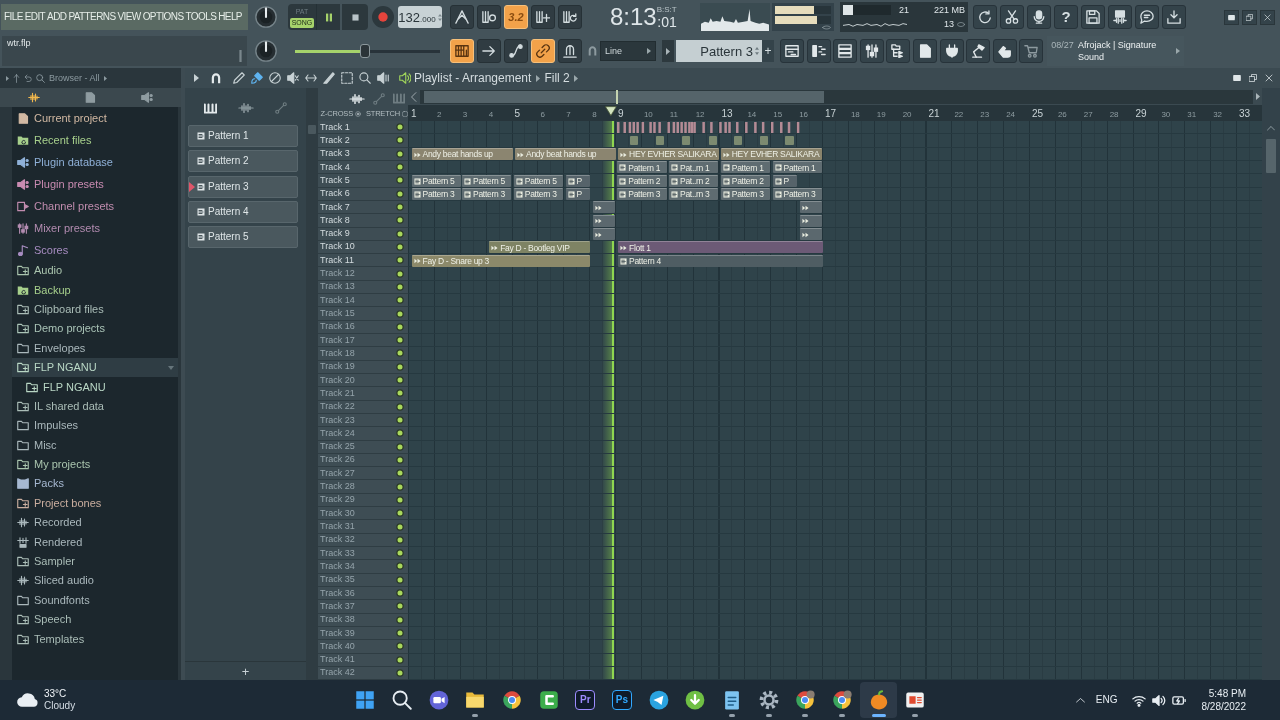 The width and height of the screenshot is (1280, 720). Describe the element at coordinates (243, 237) in the screenshot. I see `pattern-item: Pattern 5` at that location.